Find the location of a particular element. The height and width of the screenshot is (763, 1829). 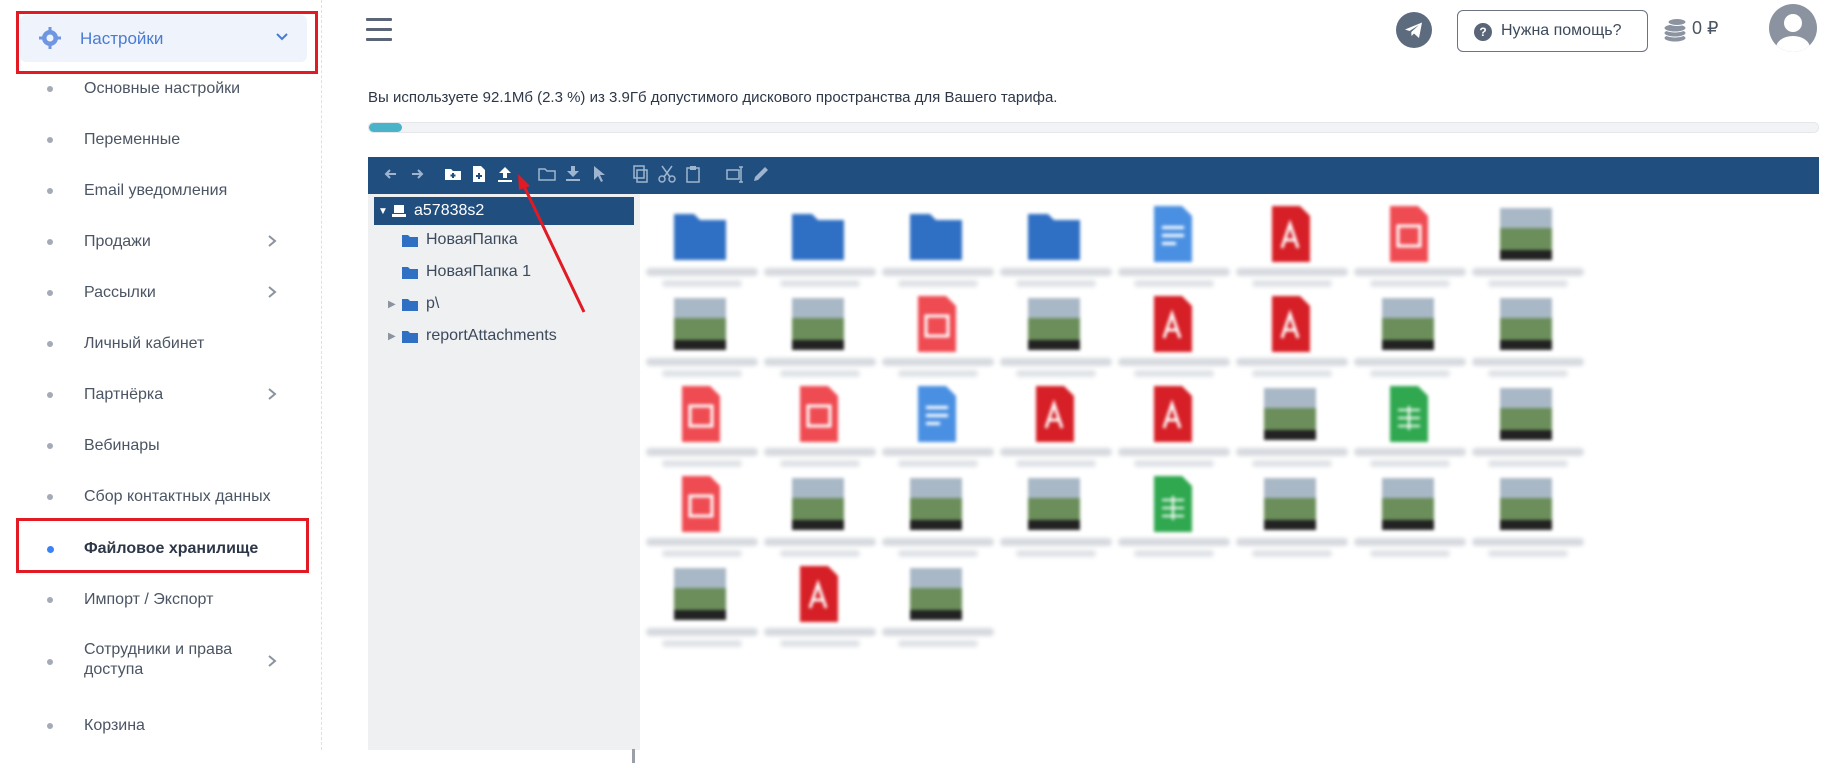

rename-icon is located at coordinates (735, 174).